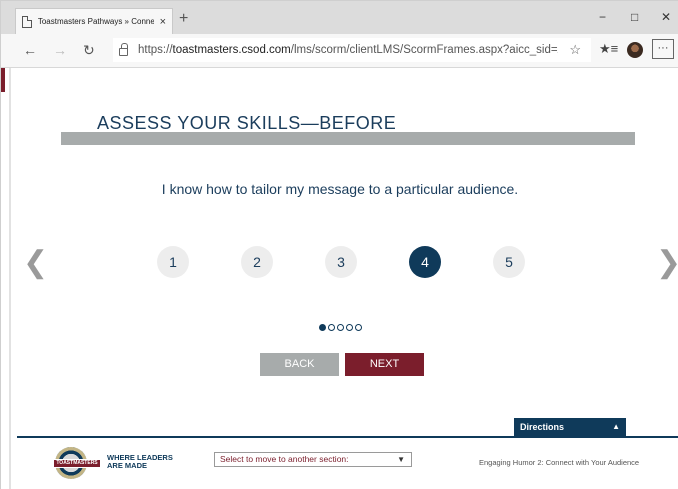  I want to click on title-underline-bar, so click(348, 138).